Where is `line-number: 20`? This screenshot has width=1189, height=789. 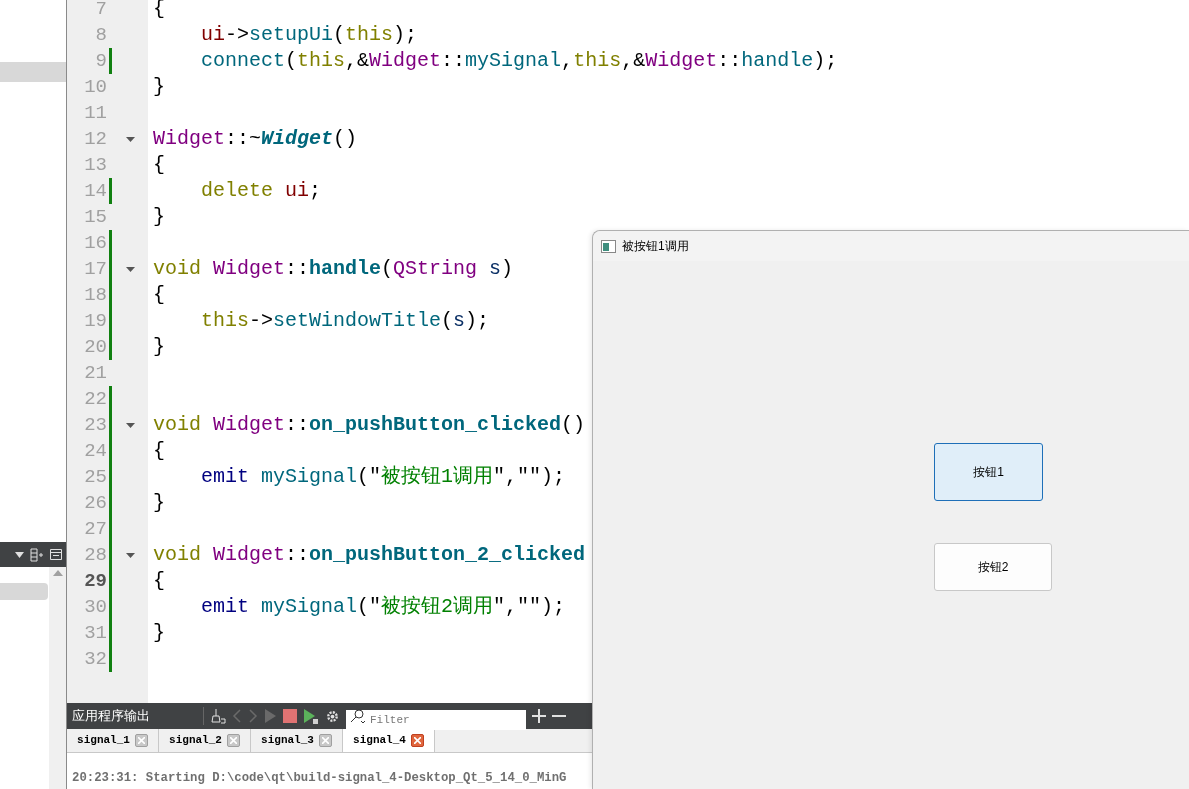 line-number: 20 is located at coordinates (95, 347).